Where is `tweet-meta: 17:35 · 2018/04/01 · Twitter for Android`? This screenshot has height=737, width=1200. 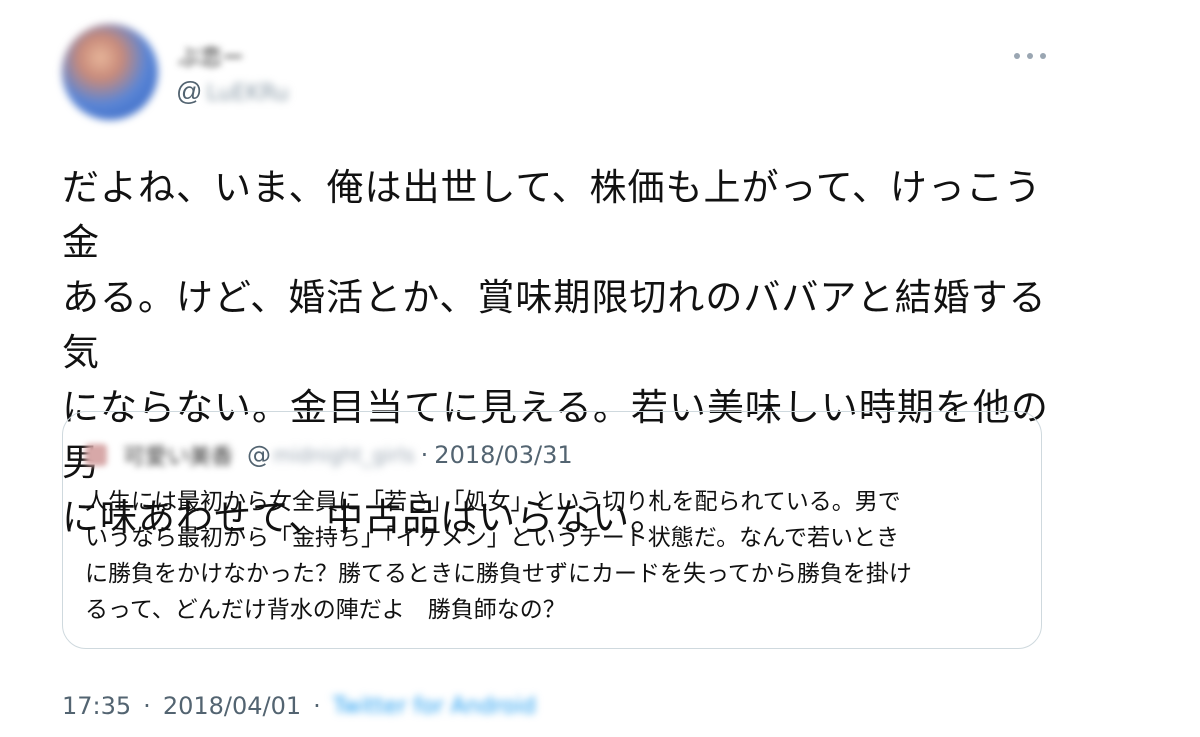
tweet-meta: 17:35 · 2018/04/01 · Twitter for Android is located at coordinates (299, 706).